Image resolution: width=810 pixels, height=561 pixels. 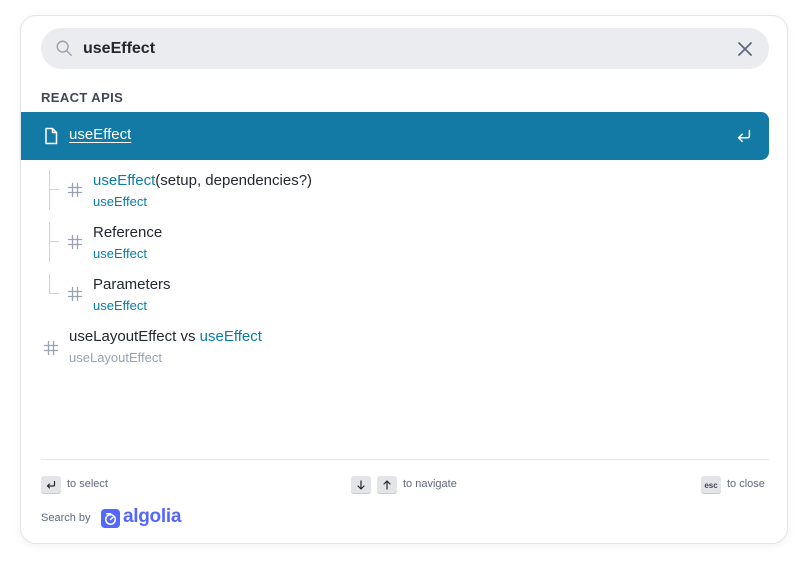 I want to click on arrow-up-key, so click(x=387, y=485).